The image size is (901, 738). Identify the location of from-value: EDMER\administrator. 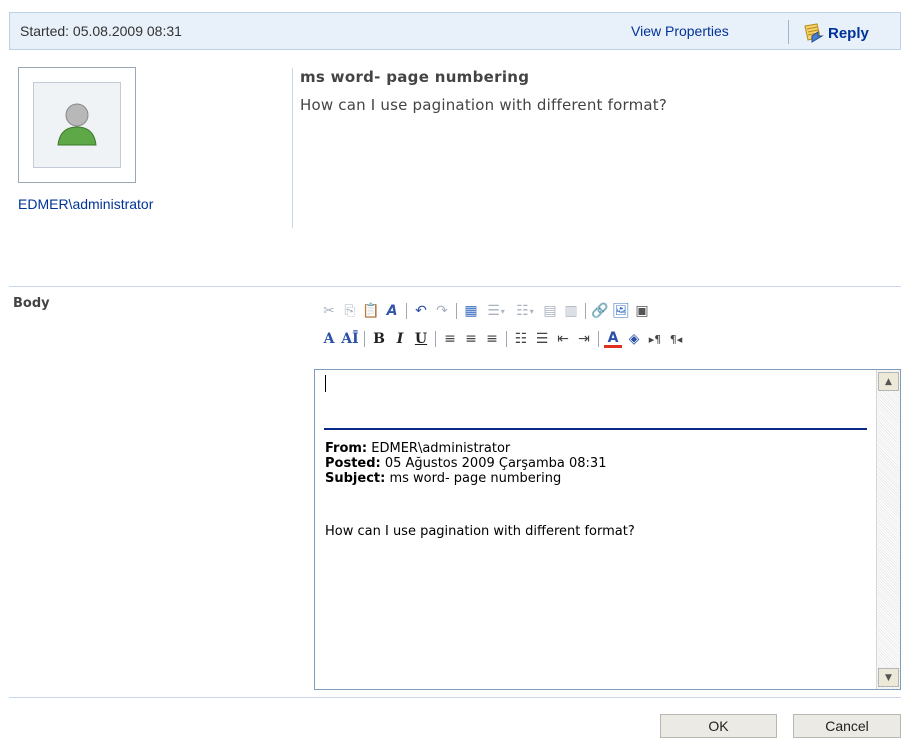
(439, 448).